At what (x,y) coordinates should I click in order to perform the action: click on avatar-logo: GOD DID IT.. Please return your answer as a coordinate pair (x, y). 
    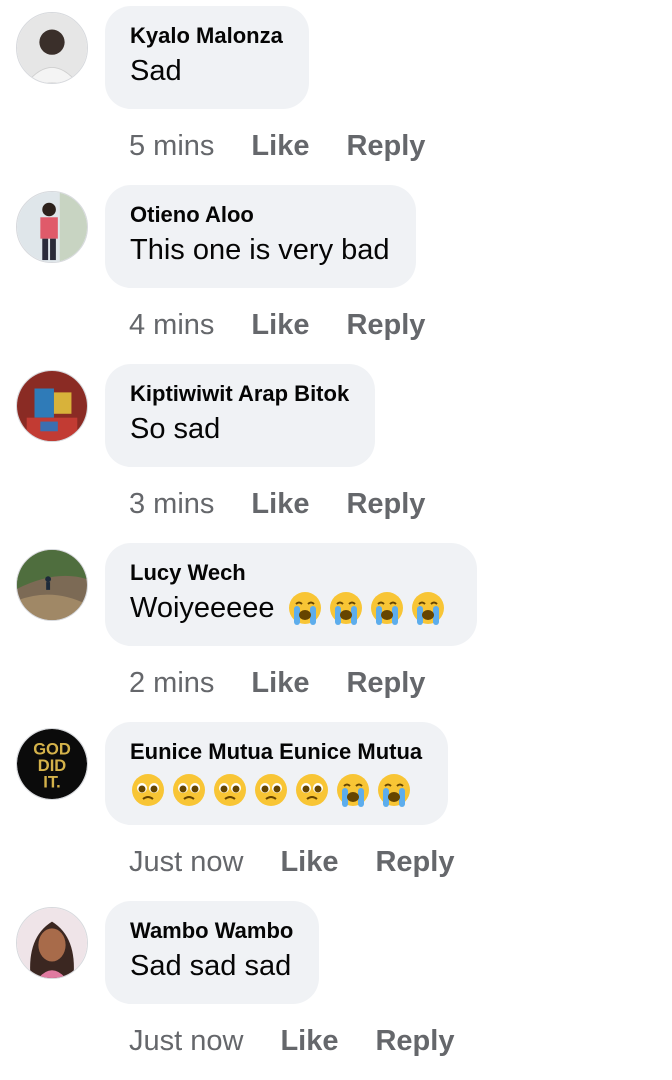
    Looking at the image, I should click on (52, 764).